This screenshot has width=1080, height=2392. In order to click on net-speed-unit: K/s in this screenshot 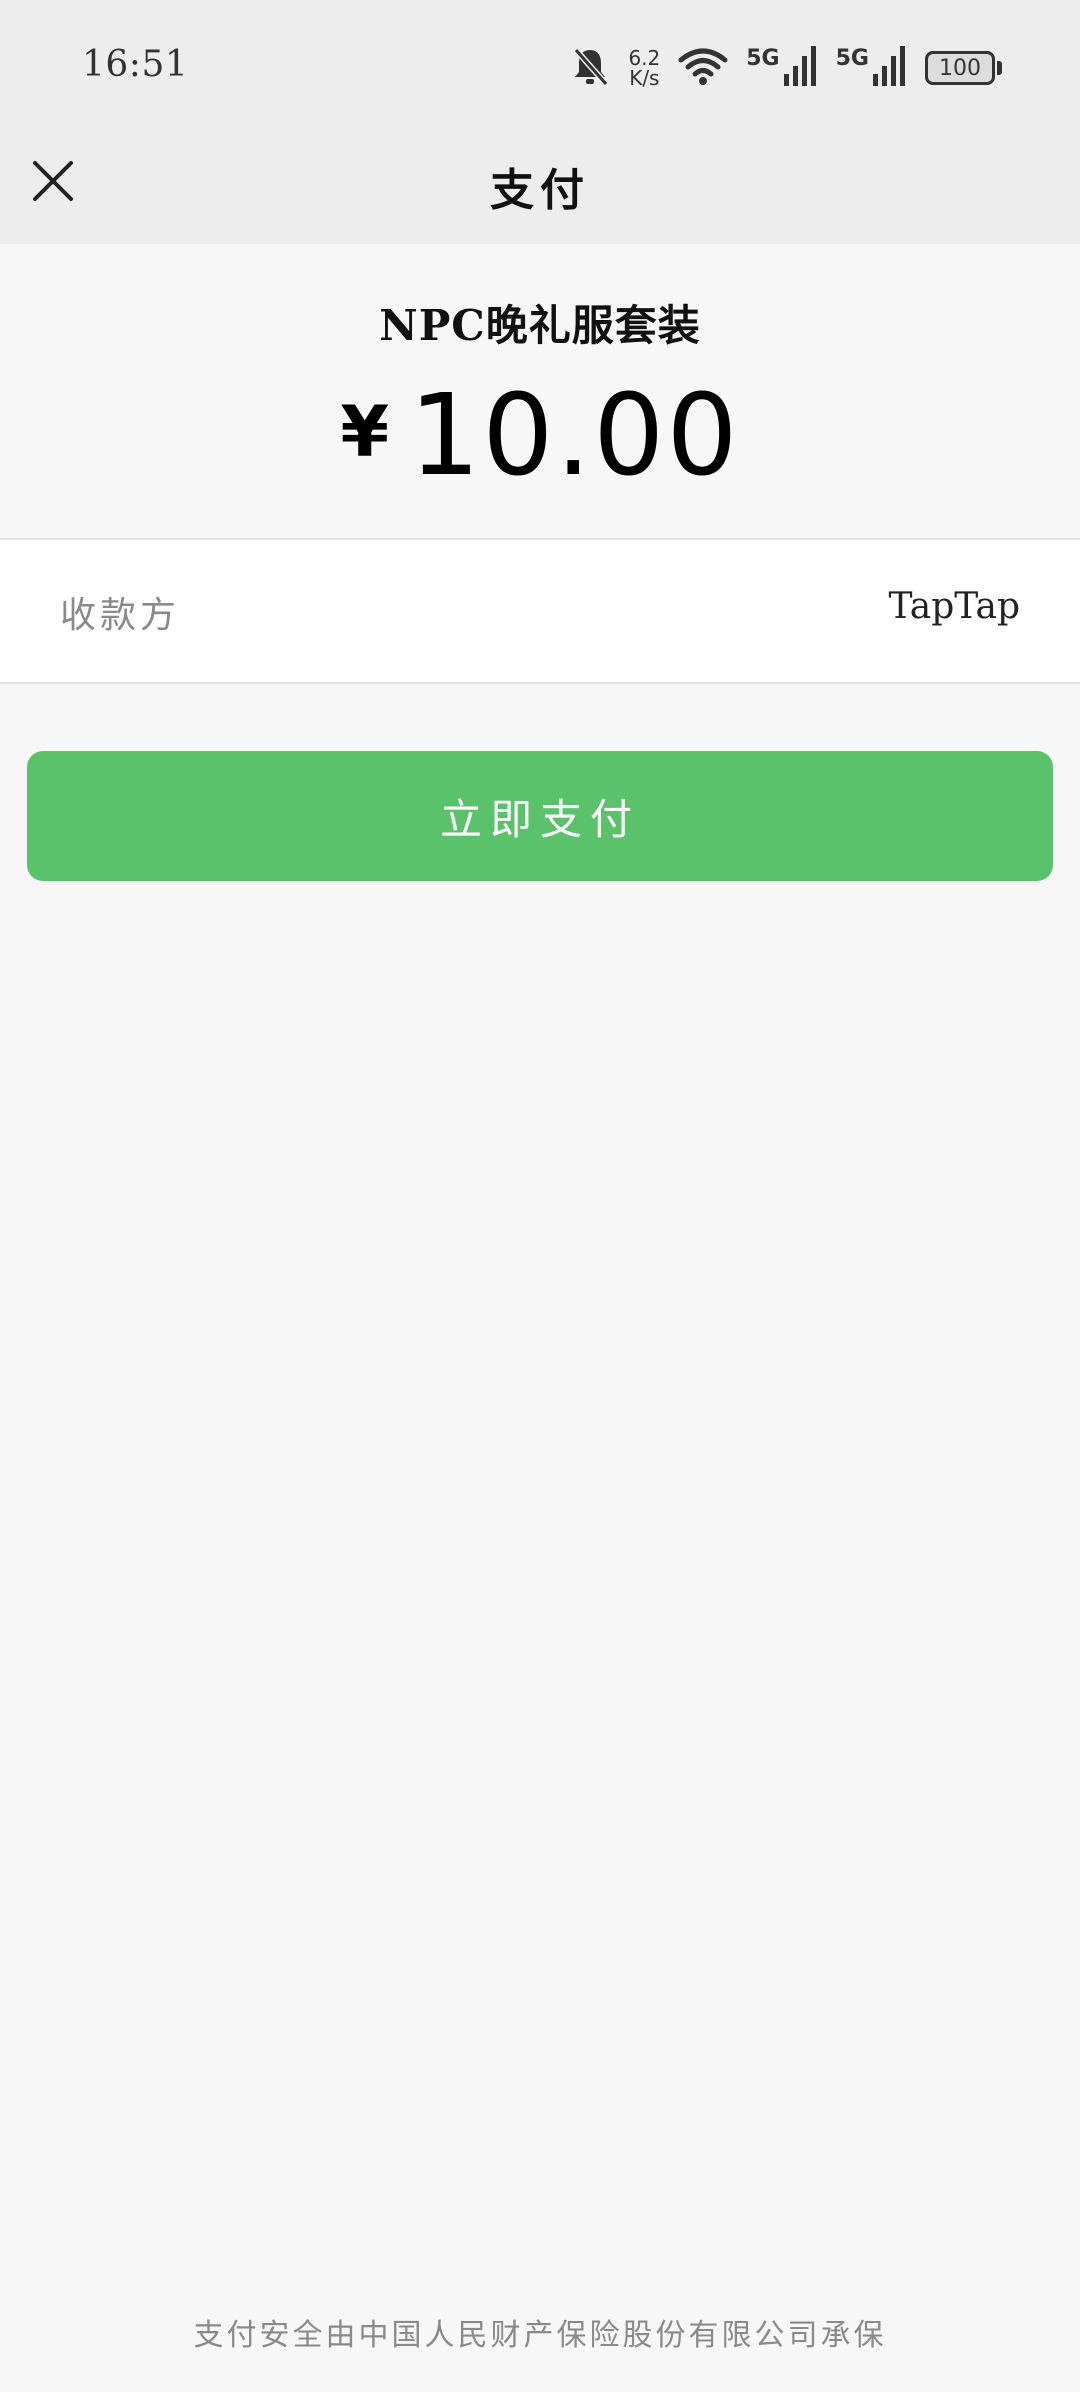, I will do `click(644, 78)`.